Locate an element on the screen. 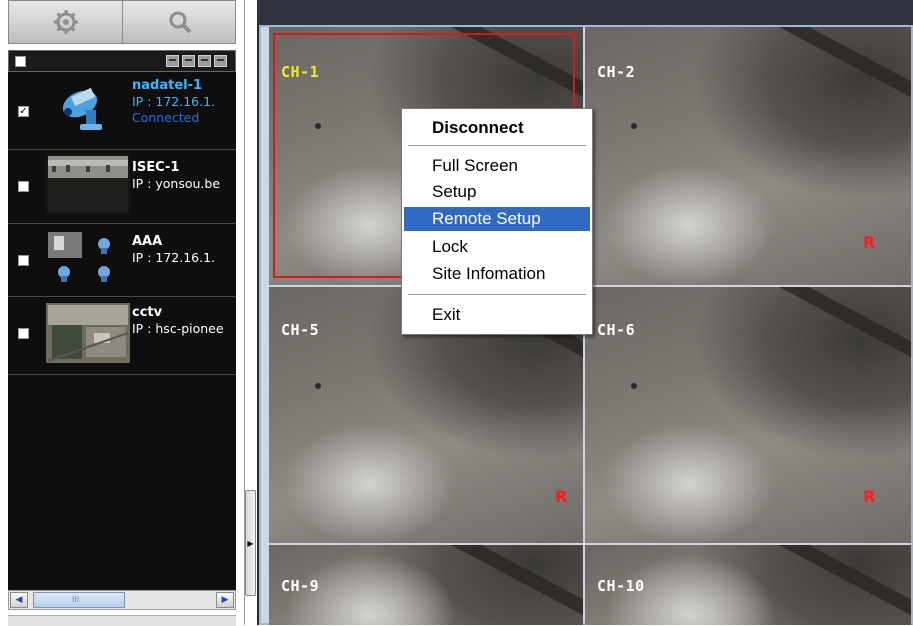  select-all-checkbox is located at coordinates (20, 61).